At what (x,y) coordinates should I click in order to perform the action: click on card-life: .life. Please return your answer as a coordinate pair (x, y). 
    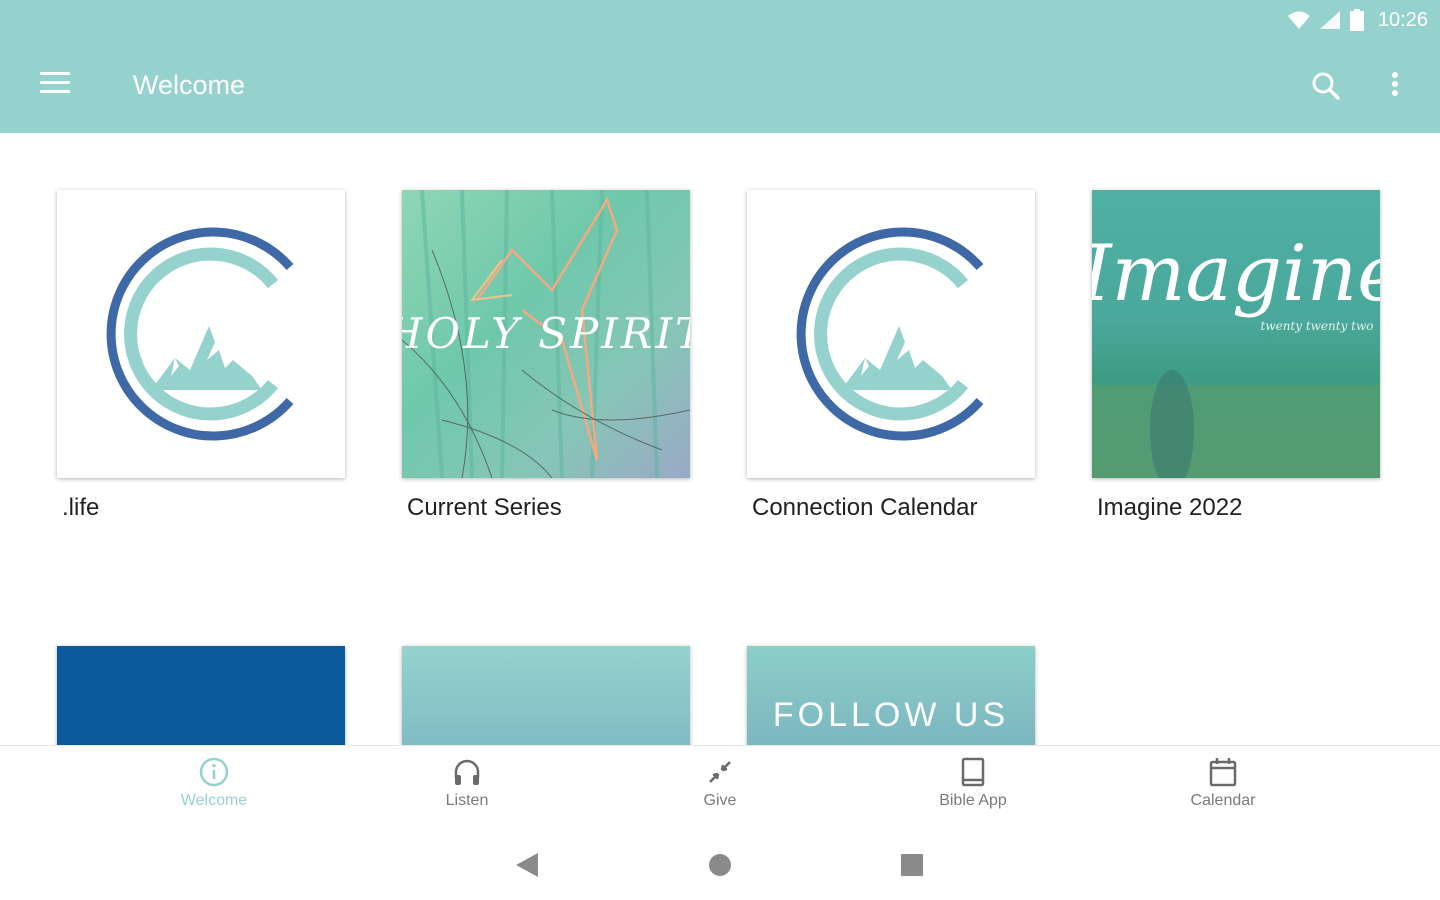
    Looking at the image, I should click on (201, 355).